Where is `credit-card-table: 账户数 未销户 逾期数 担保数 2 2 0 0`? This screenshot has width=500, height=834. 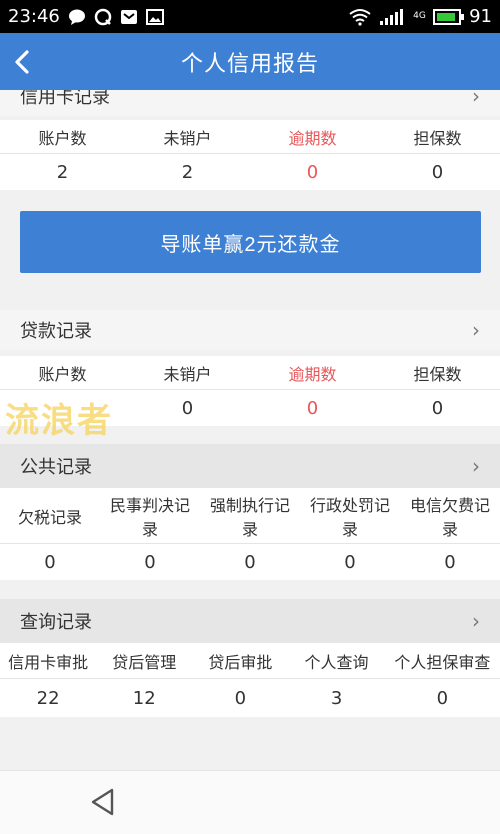 credit-card-table: 账户数 未销户 逾期数 担保数 2 2 0 0 is located at coordinates (250, 155).